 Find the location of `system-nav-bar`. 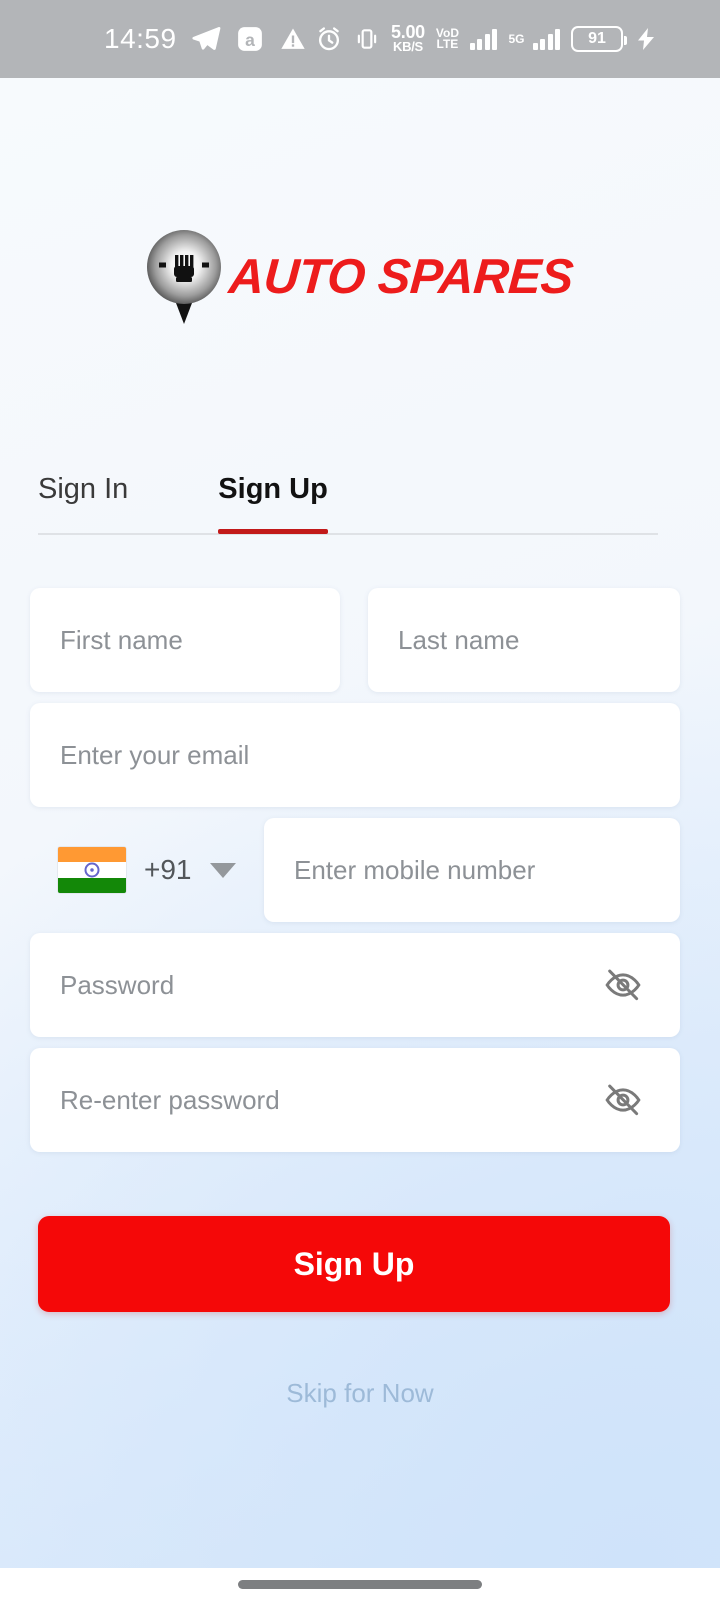

system-nav-bar is located at coordinates (360, 1584).